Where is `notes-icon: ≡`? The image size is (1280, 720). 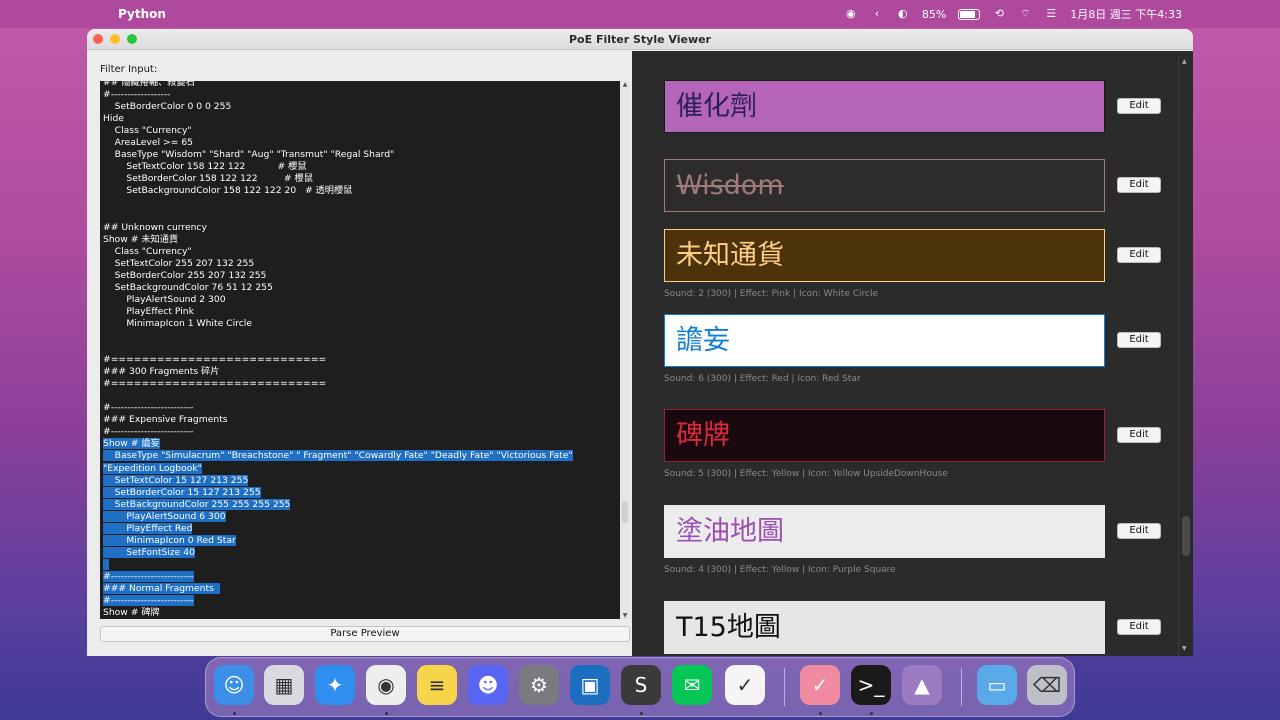
notes-icon: ≡ is located at coordinates (437, 685).